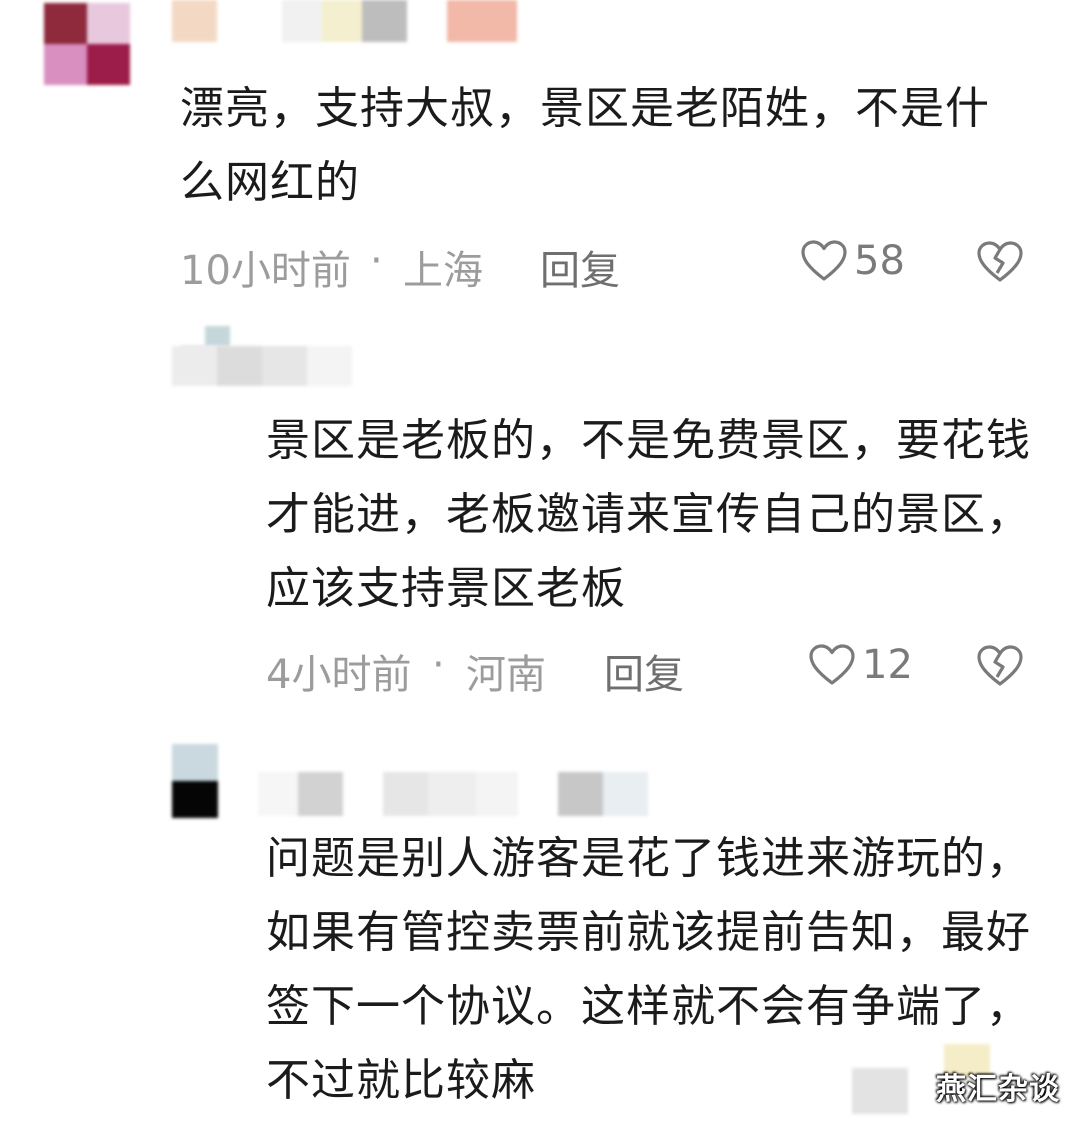  What do you see at coordinates (506, 675) in the screenshot?
I see `location: 河南` at bounding box center [506, 675].